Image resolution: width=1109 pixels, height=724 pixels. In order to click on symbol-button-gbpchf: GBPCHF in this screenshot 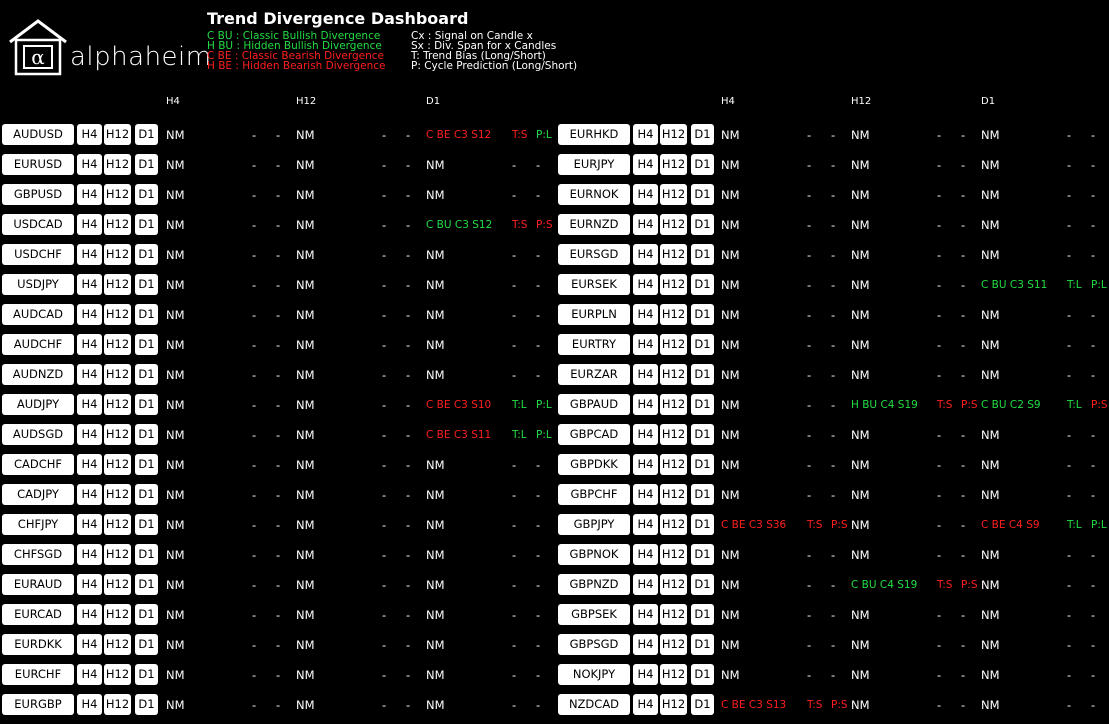, I will do `click(594, 494)`.